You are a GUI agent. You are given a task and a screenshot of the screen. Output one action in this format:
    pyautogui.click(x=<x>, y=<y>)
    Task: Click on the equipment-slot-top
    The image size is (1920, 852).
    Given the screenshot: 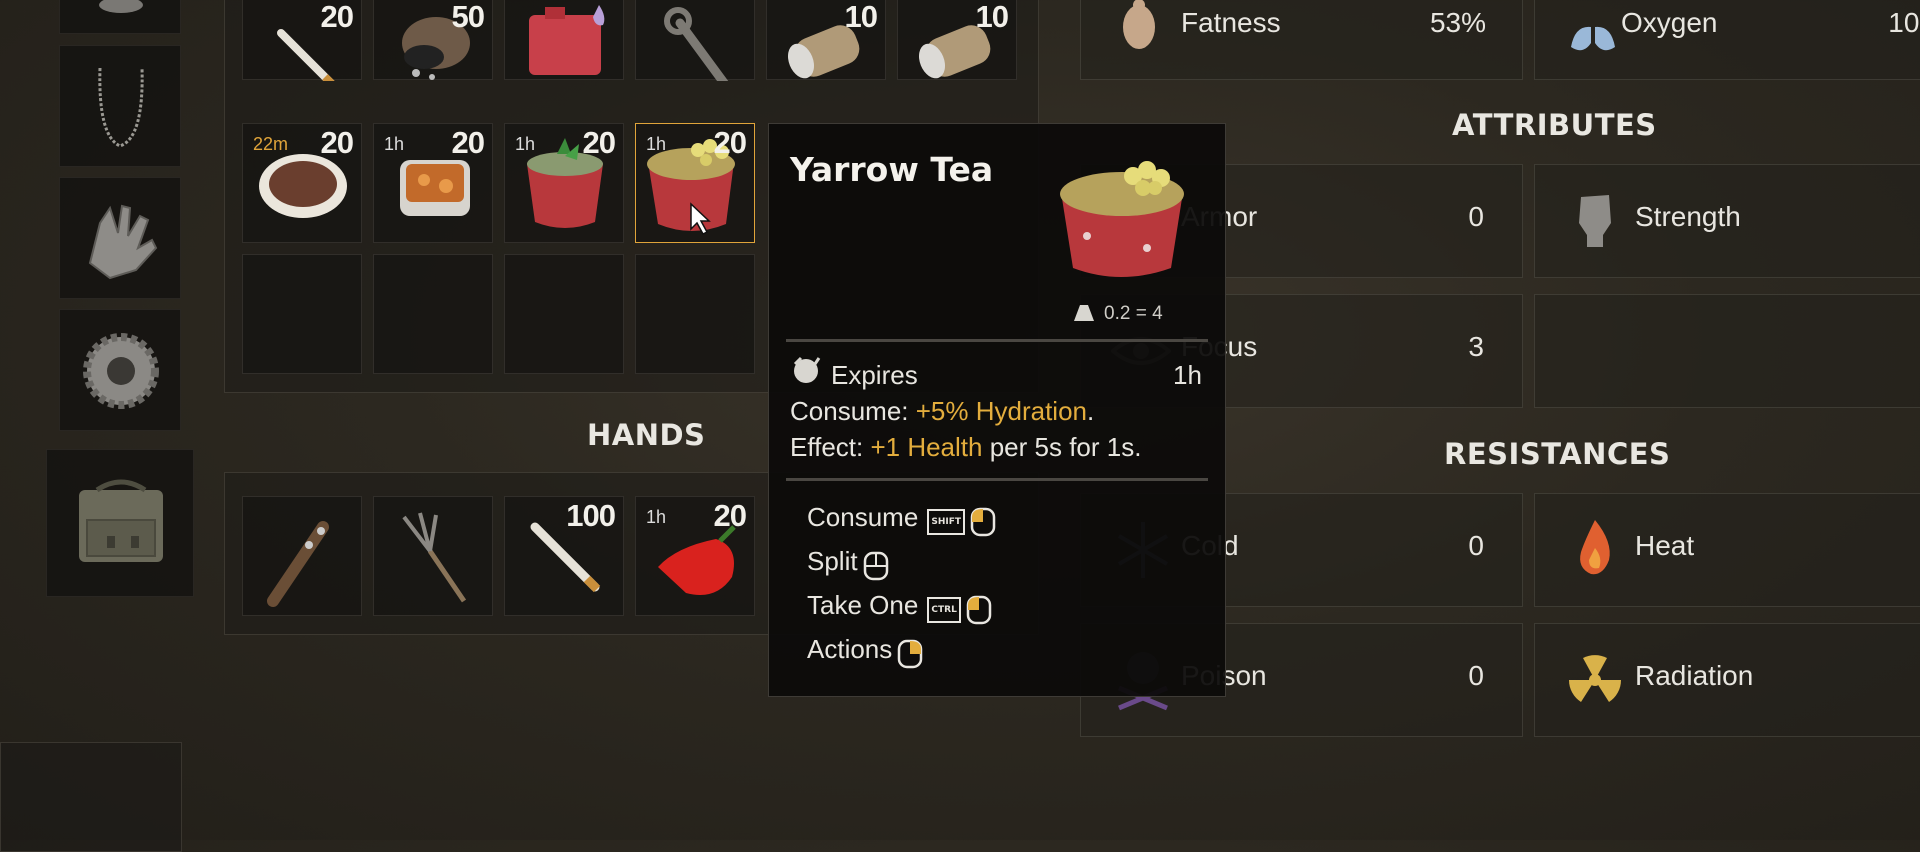 What is the action you would take?
    pyautogui.click(x=120, y=17)
    